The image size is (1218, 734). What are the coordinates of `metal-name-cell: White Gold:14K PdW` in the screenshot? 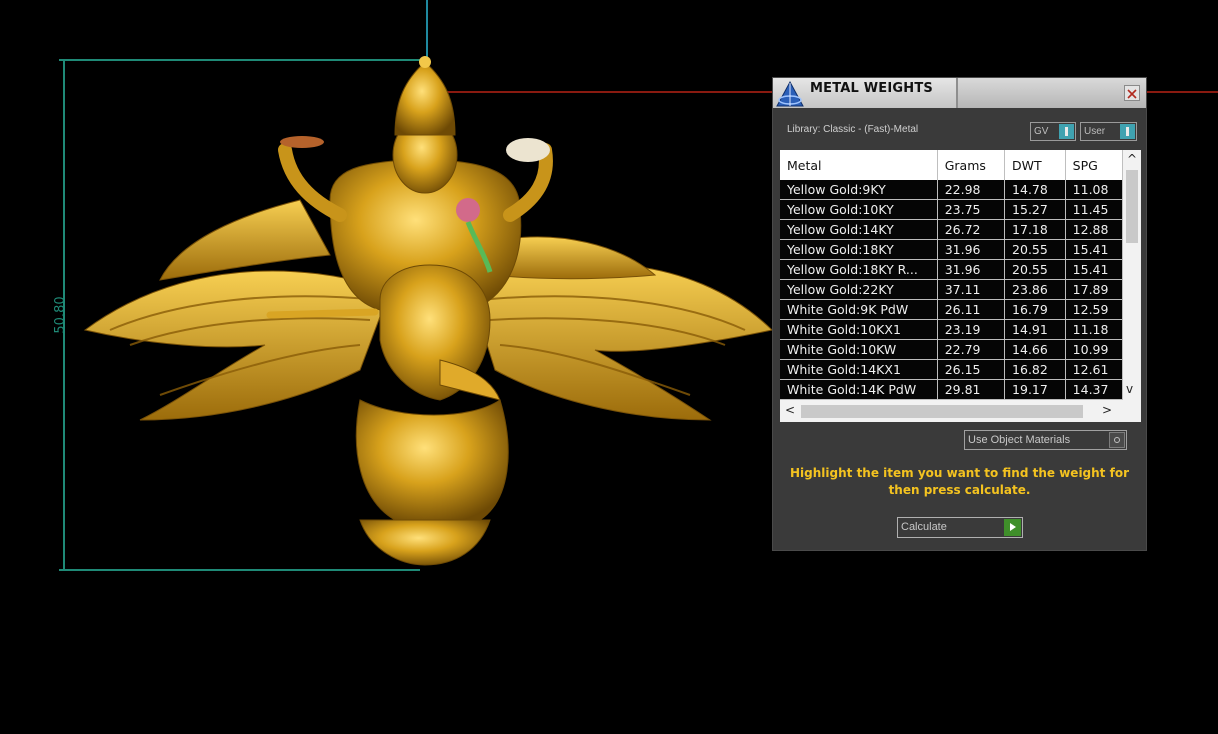 It's located at (859, 389).